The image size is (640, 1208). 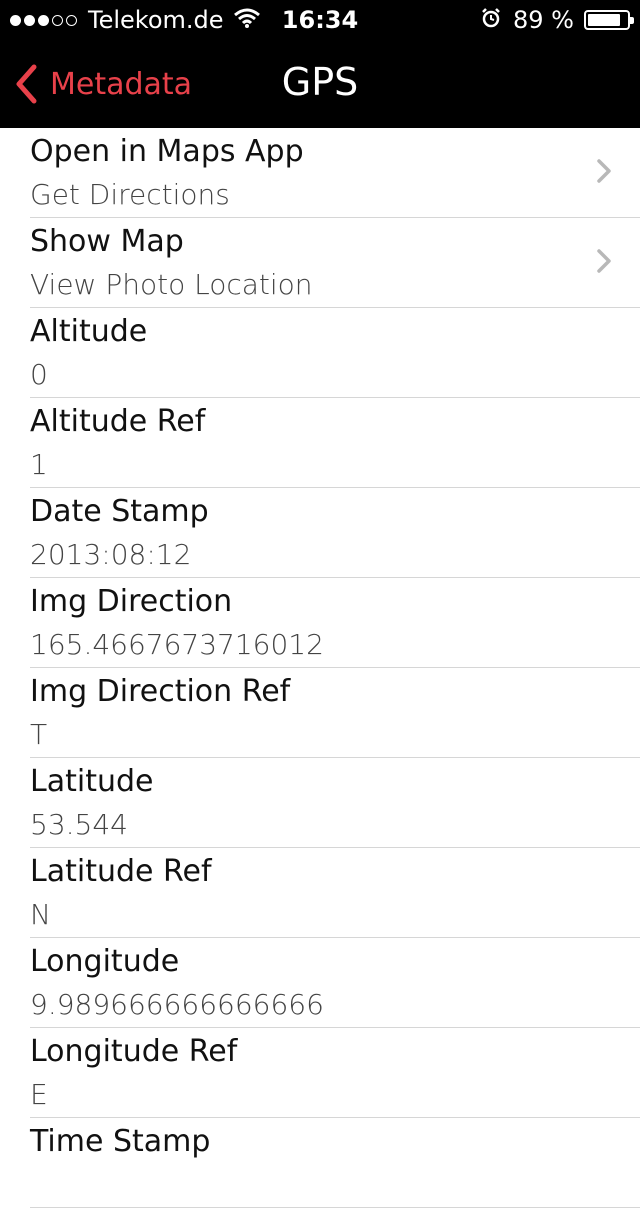 What do you see at coordinates (491, 20) in the screenshot?
I see `alarm-icon` at bounding box center [491, 20].